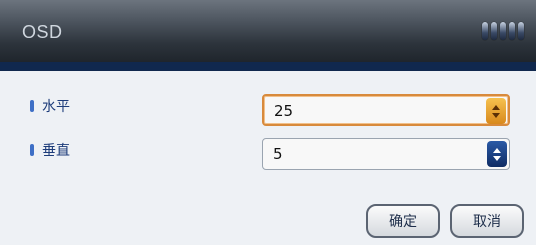 The image size is (536, 245). Describe the element at coordinates (386, 154) in the screenshot. I see `vertical-spinbox: 5` at that location.